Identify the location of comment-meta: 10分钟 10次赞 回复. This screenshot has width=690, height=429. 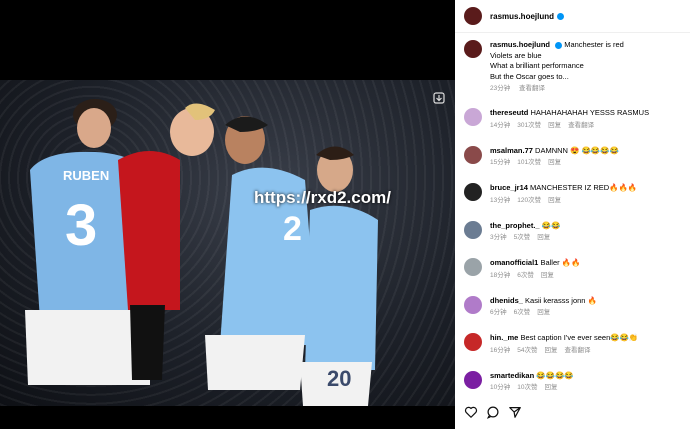
(532, 388).